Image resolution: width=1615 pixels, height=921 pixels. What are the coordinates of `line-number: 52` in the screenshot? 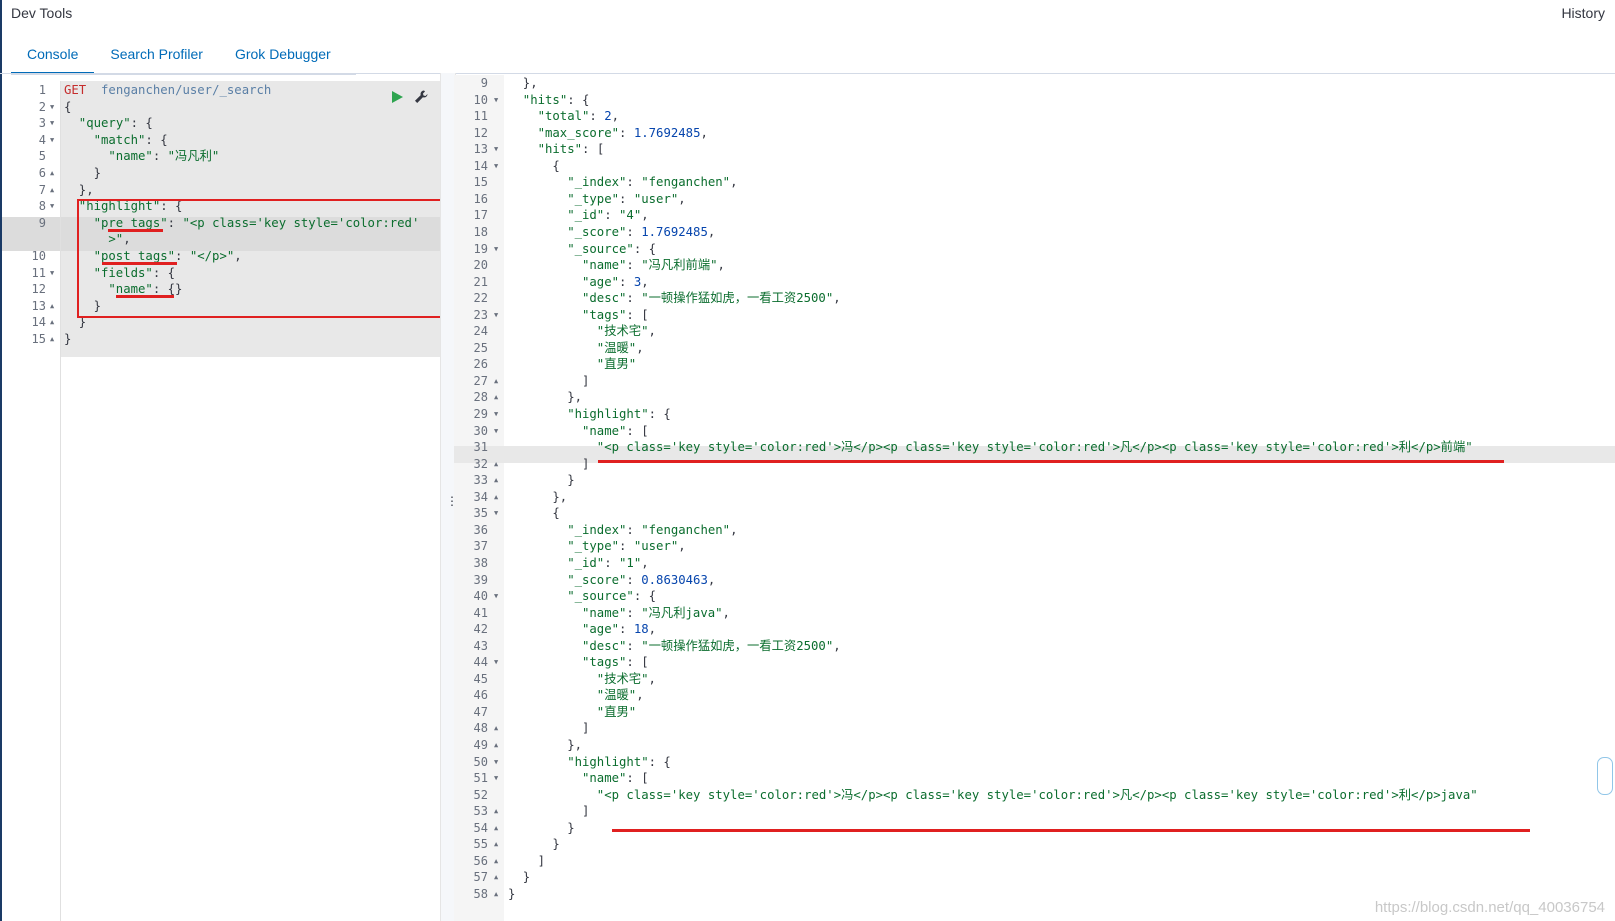 It's located at (480, 794).